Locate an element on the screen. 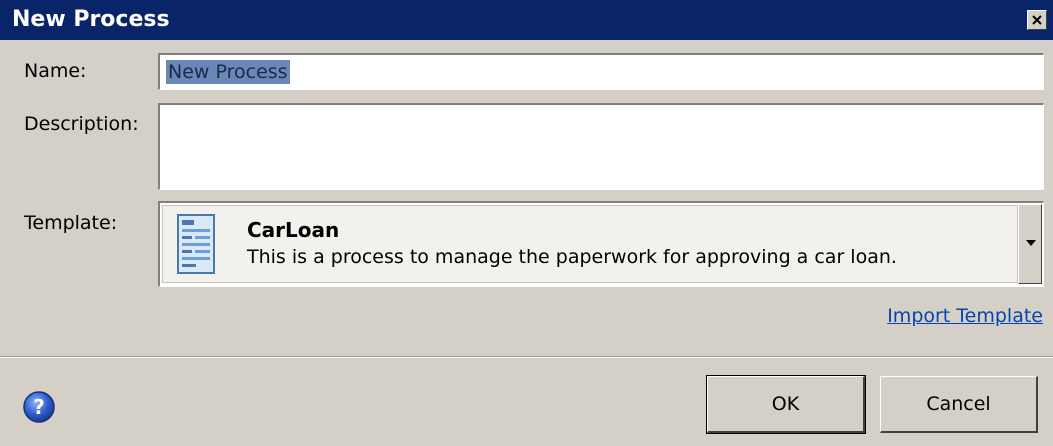 The height and width of the screenshot is (446, 1053). close-button is located at coordinates (1037, 20).